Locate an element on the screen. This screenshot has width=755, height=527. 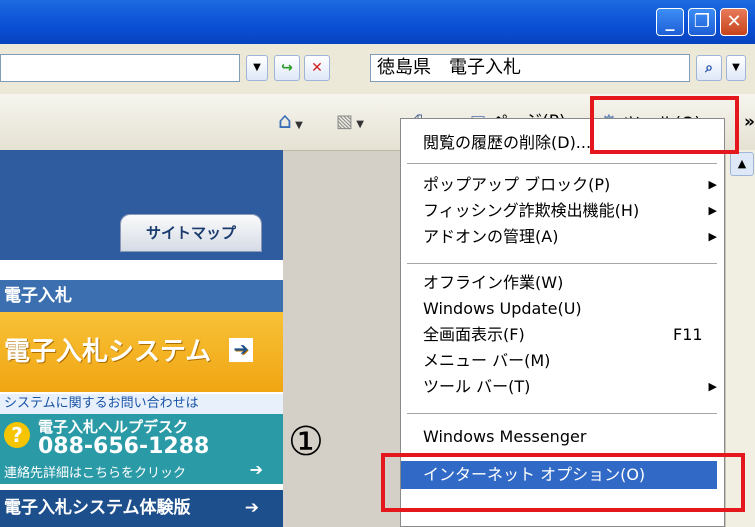
close-window-button: ✕ is located at coordinates (734, 22).